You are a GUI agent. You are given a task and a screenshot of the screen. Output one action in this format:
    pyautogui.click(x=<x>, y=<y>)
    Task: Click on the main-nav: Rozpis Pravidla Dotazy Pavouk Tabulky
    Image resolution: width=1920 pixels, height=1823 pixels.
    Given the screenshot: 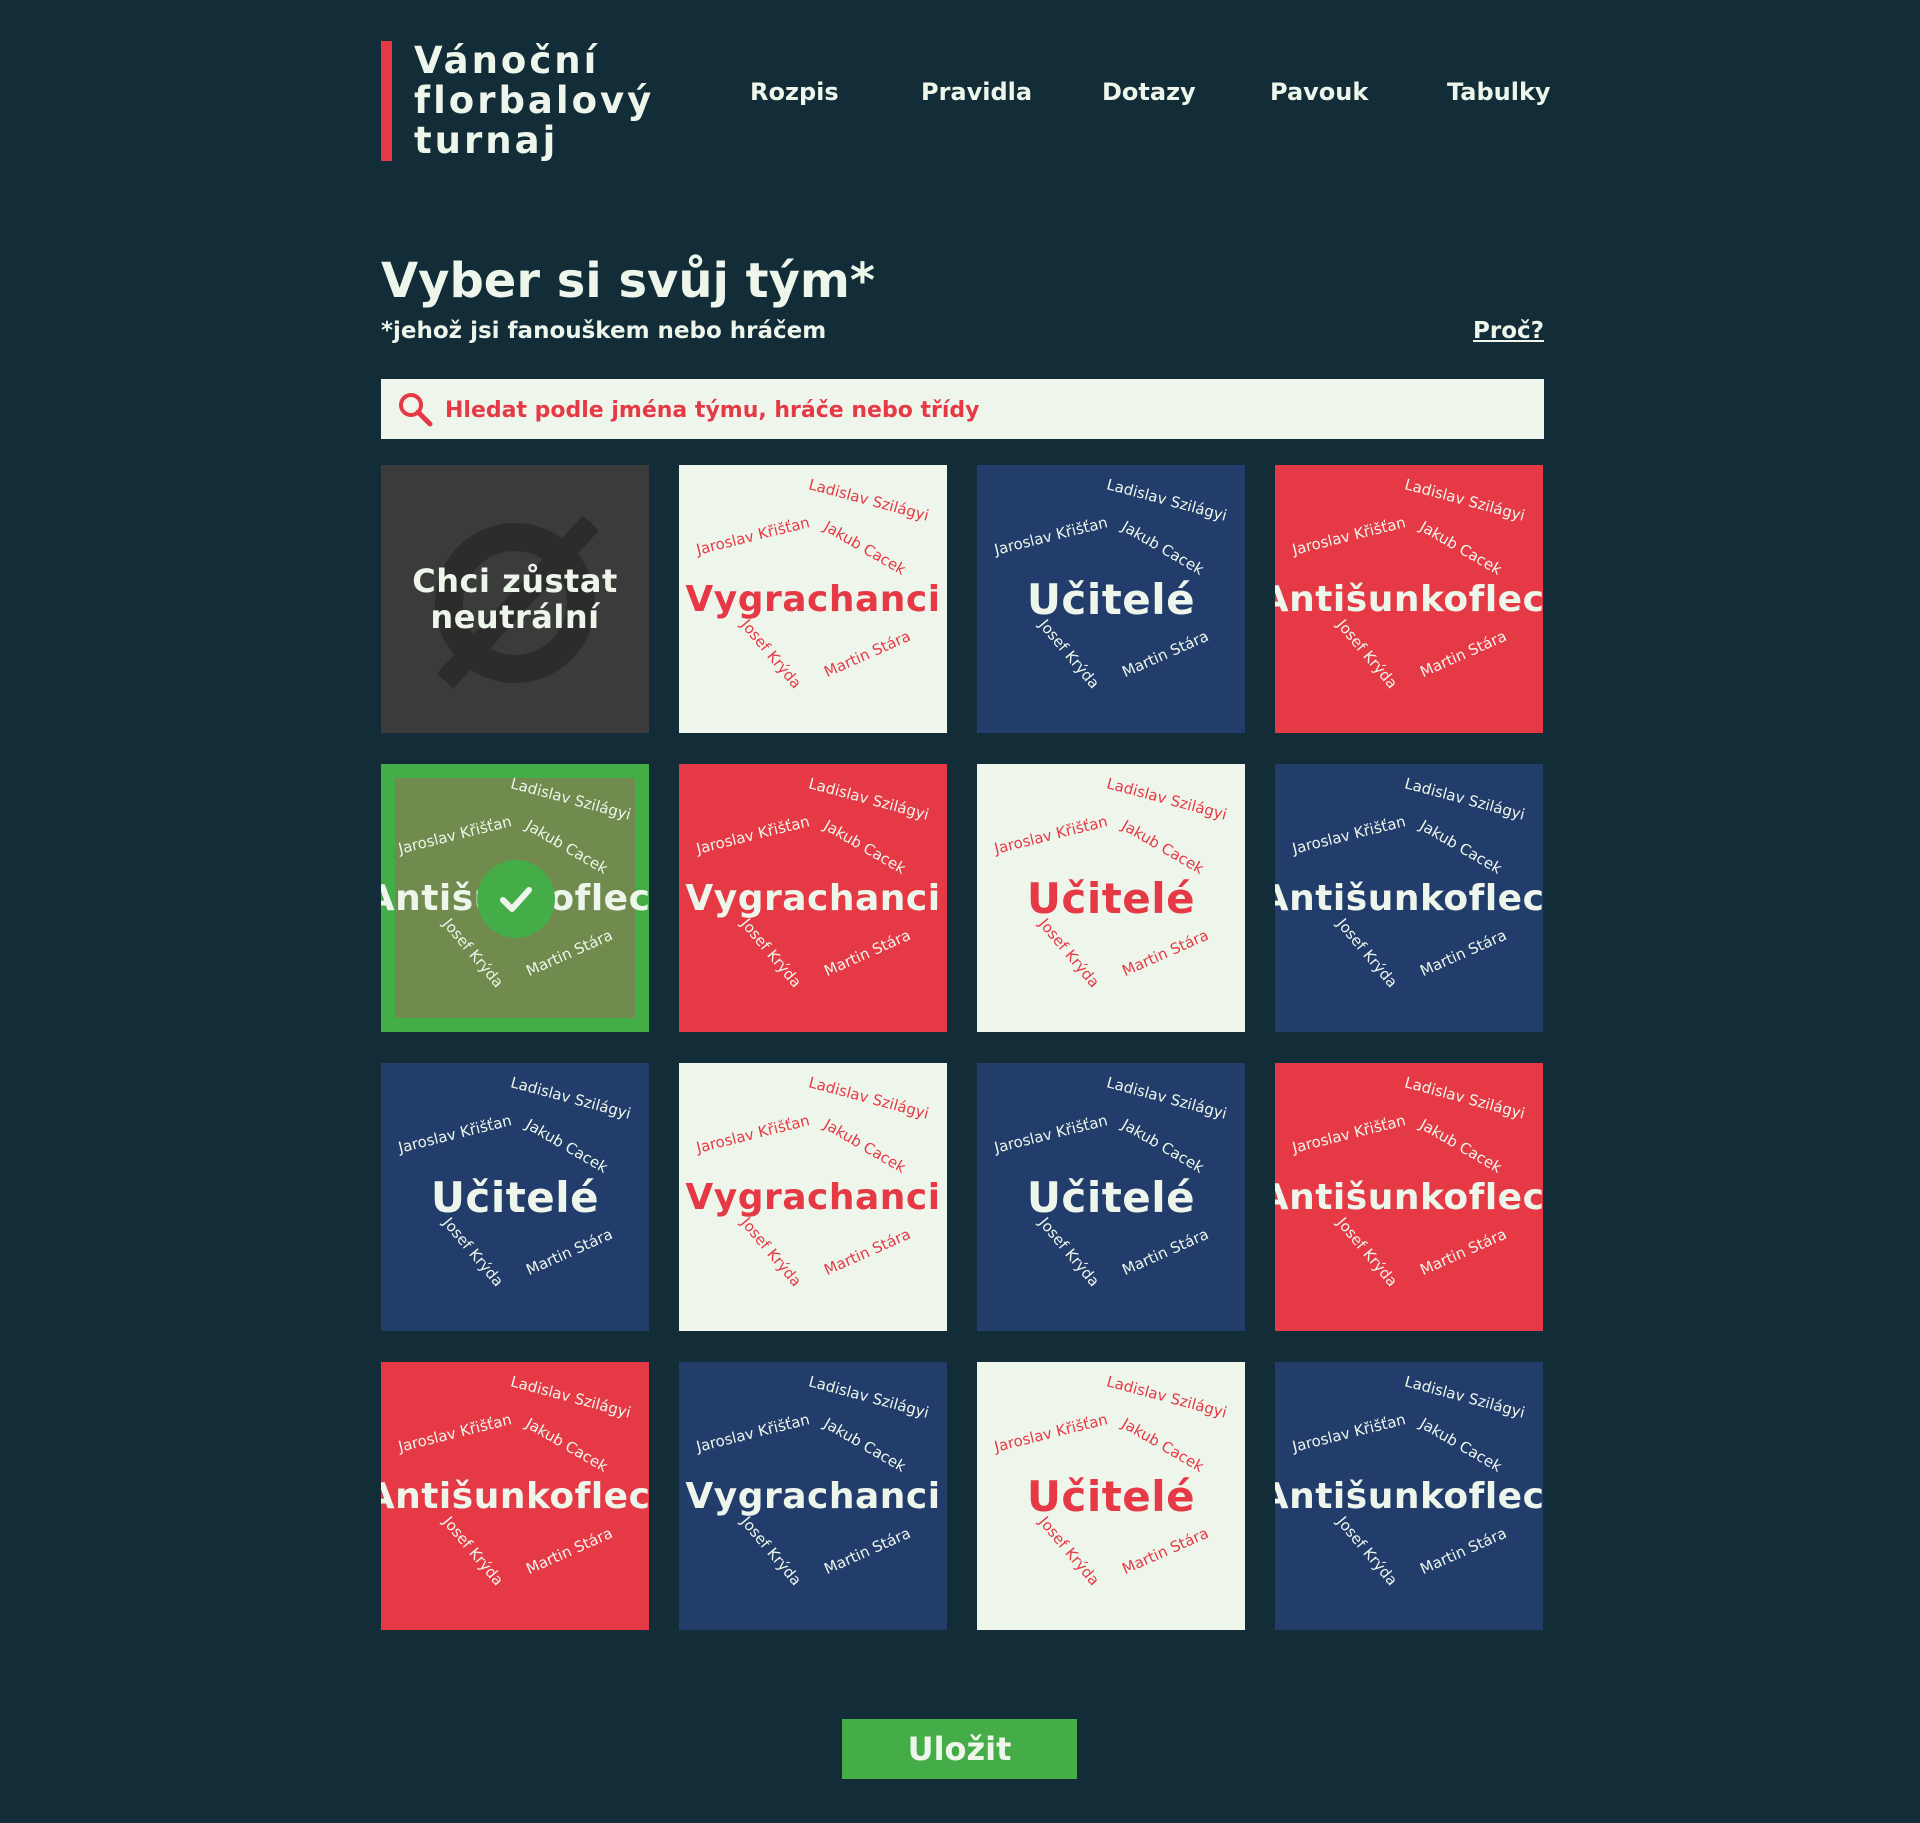 What is the action you would take?
    pyautogui.click(x=1125, y=96)
    